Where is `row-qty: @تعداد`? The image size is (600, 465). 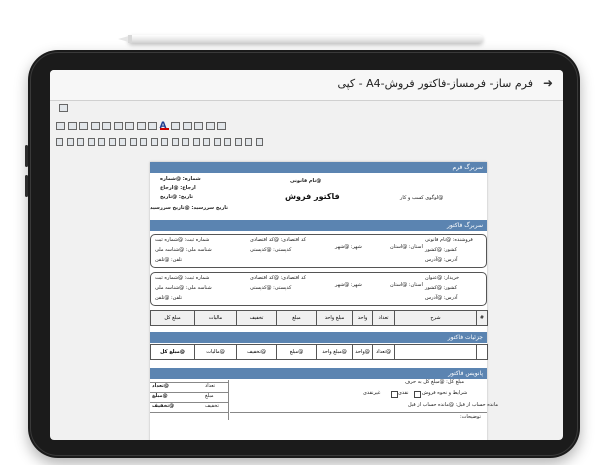
row-qty: @تعداد is located at coordinates (383, 352).